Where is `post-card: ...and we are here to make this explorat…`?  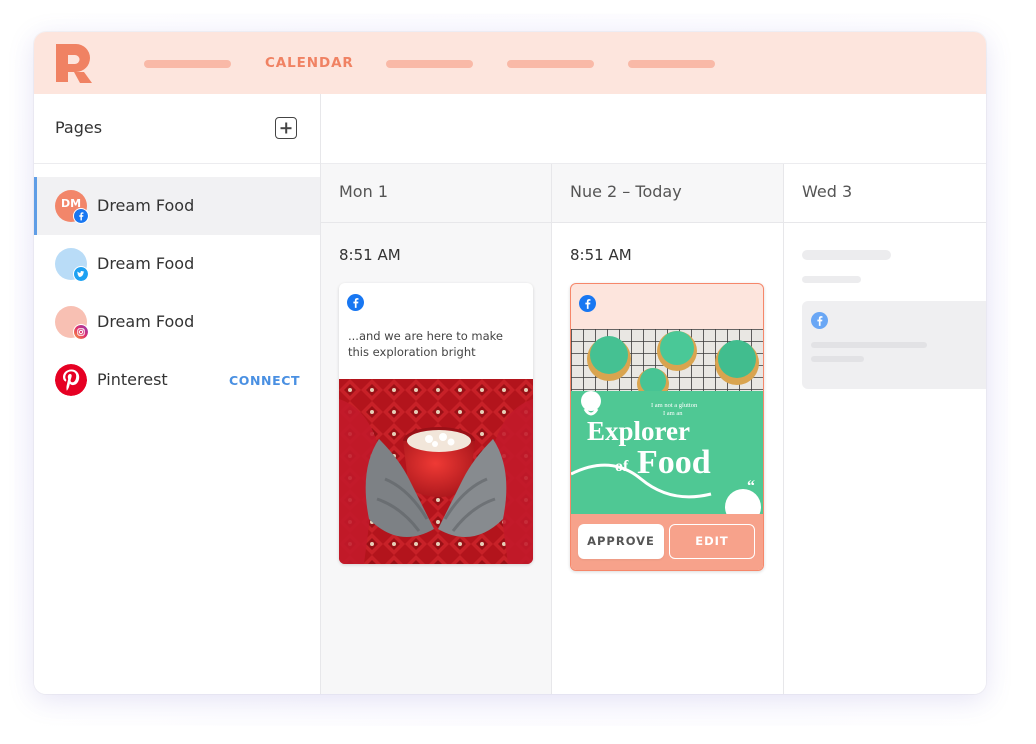
post-card: ...and we are here to make this explorat… is located at coordinates (436, 423).